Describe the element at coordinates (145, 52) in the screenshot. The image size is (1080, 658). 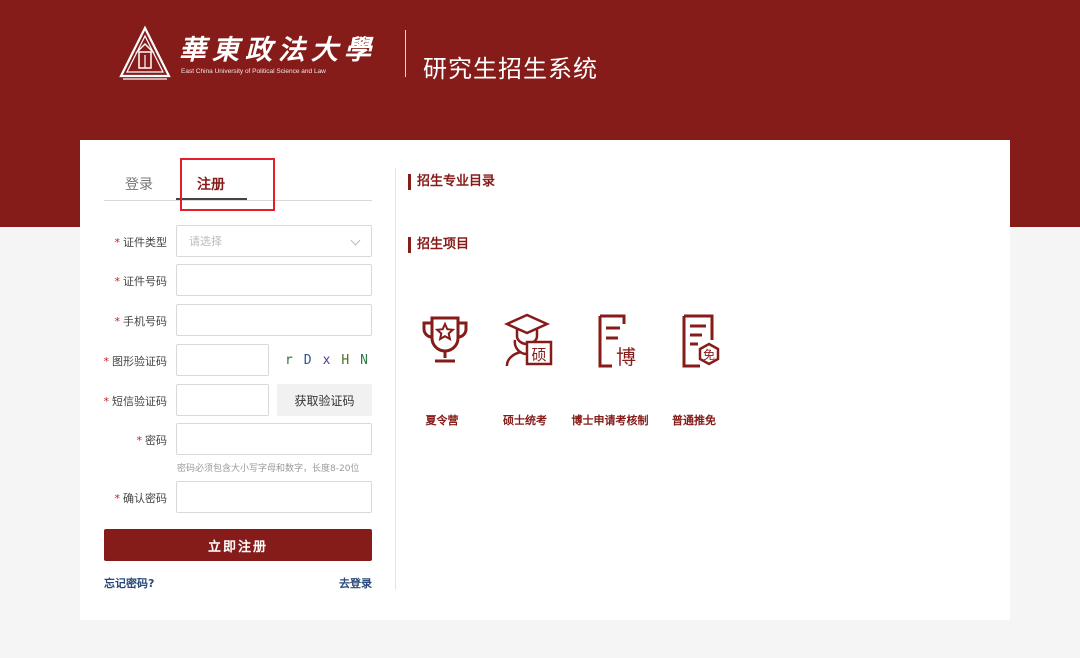
I see `university-emblem-icon` at that location.